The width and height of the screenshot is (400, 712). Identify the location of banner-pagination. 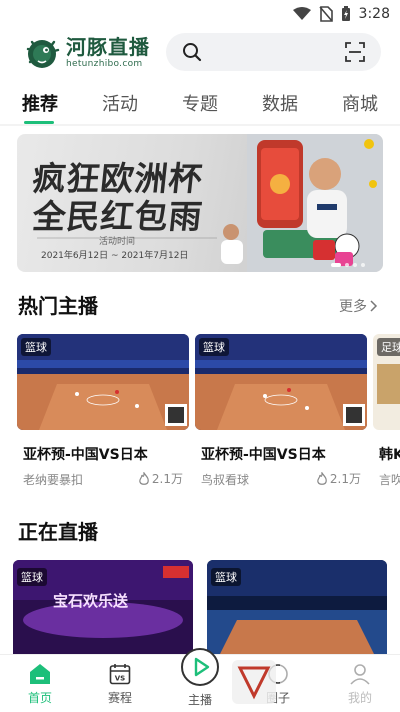
(348, 265).